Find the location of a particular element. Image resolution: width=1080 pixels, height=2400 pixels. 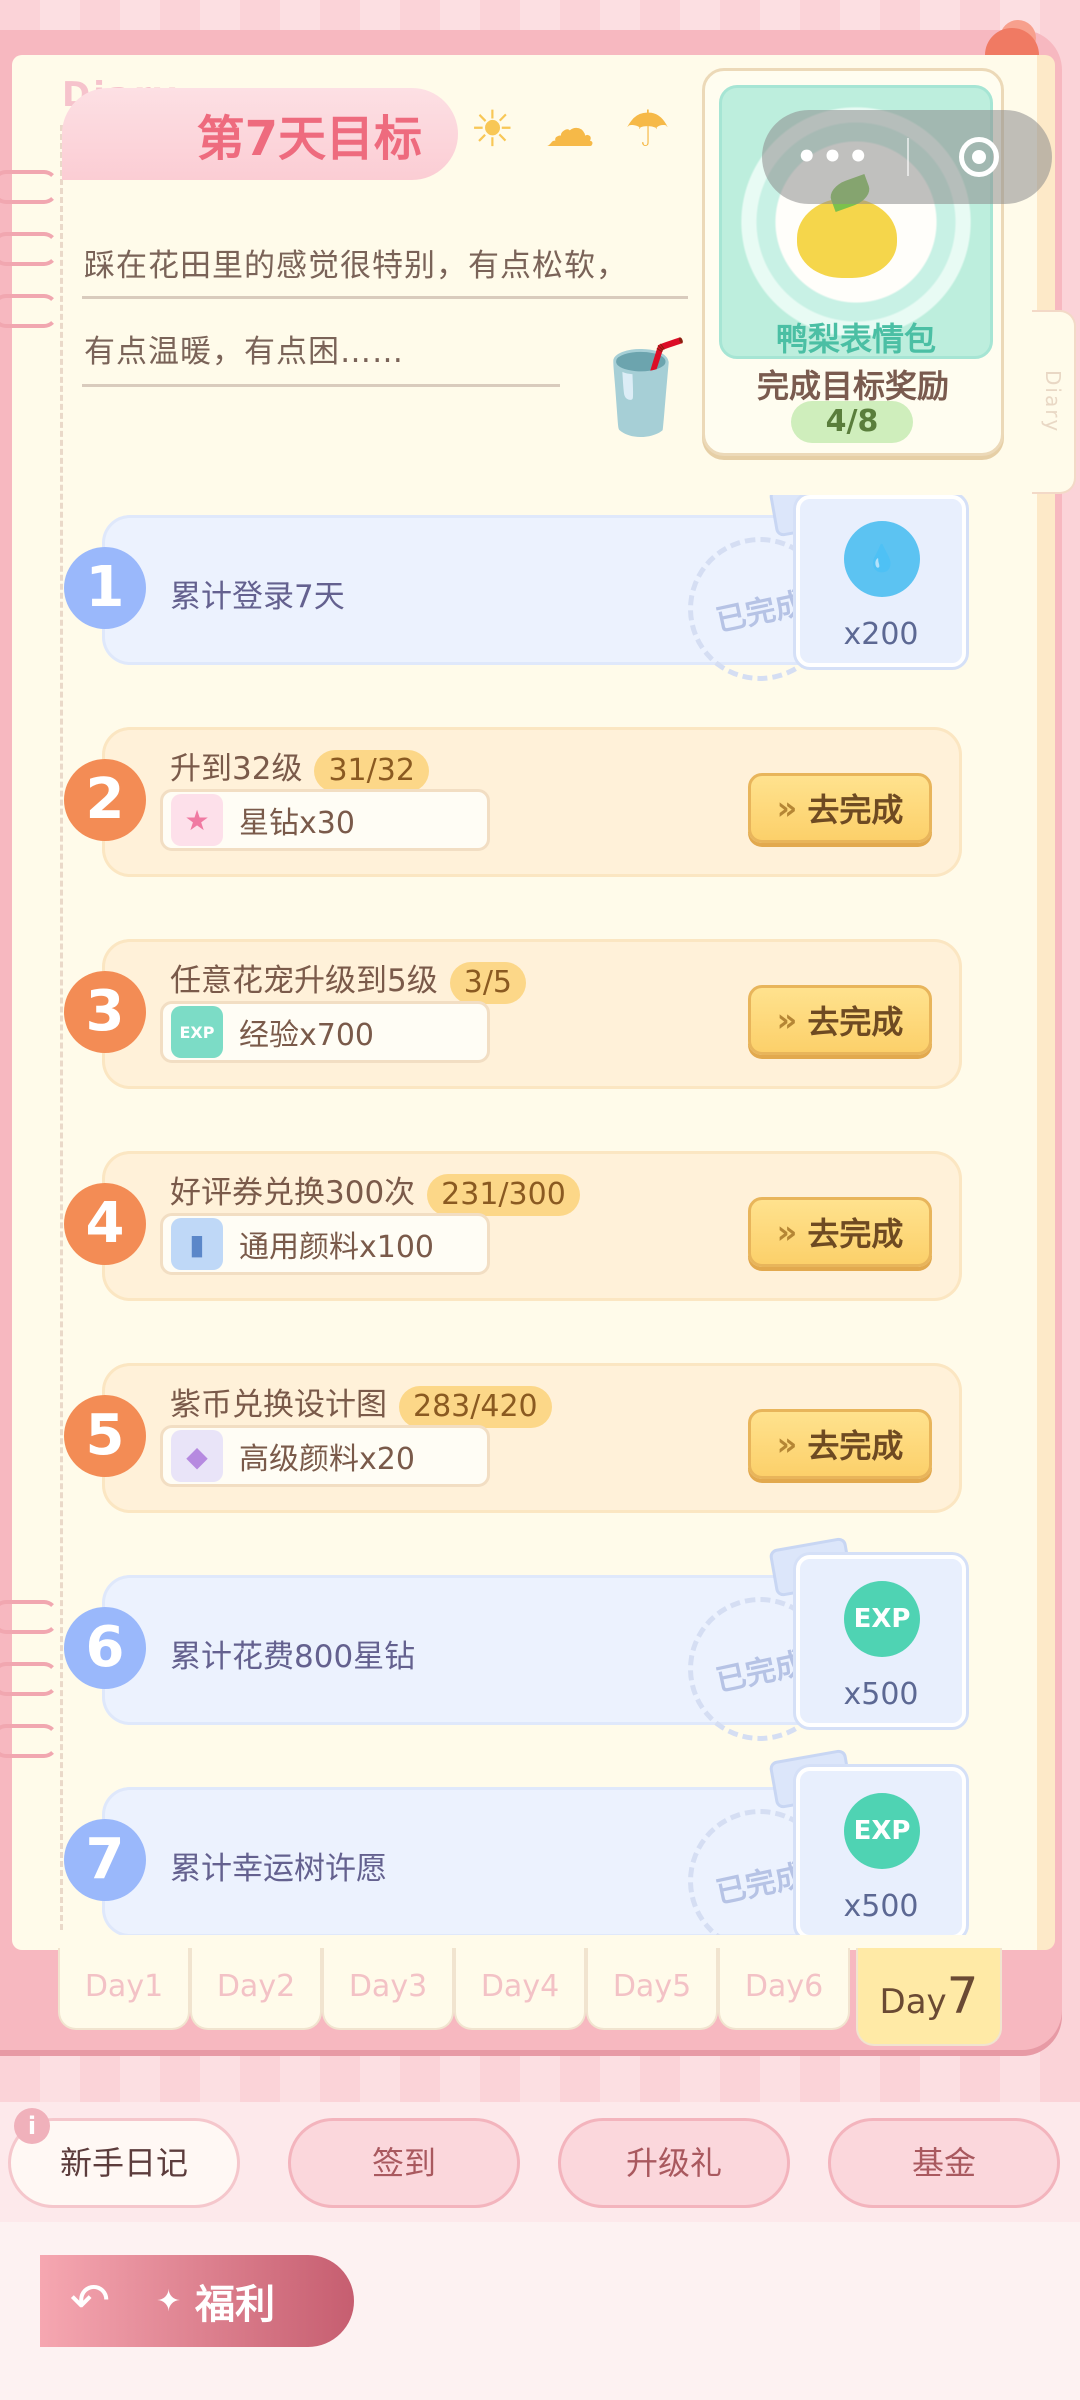

tab-day3: Day3 is located at coordinates (388, 1989).